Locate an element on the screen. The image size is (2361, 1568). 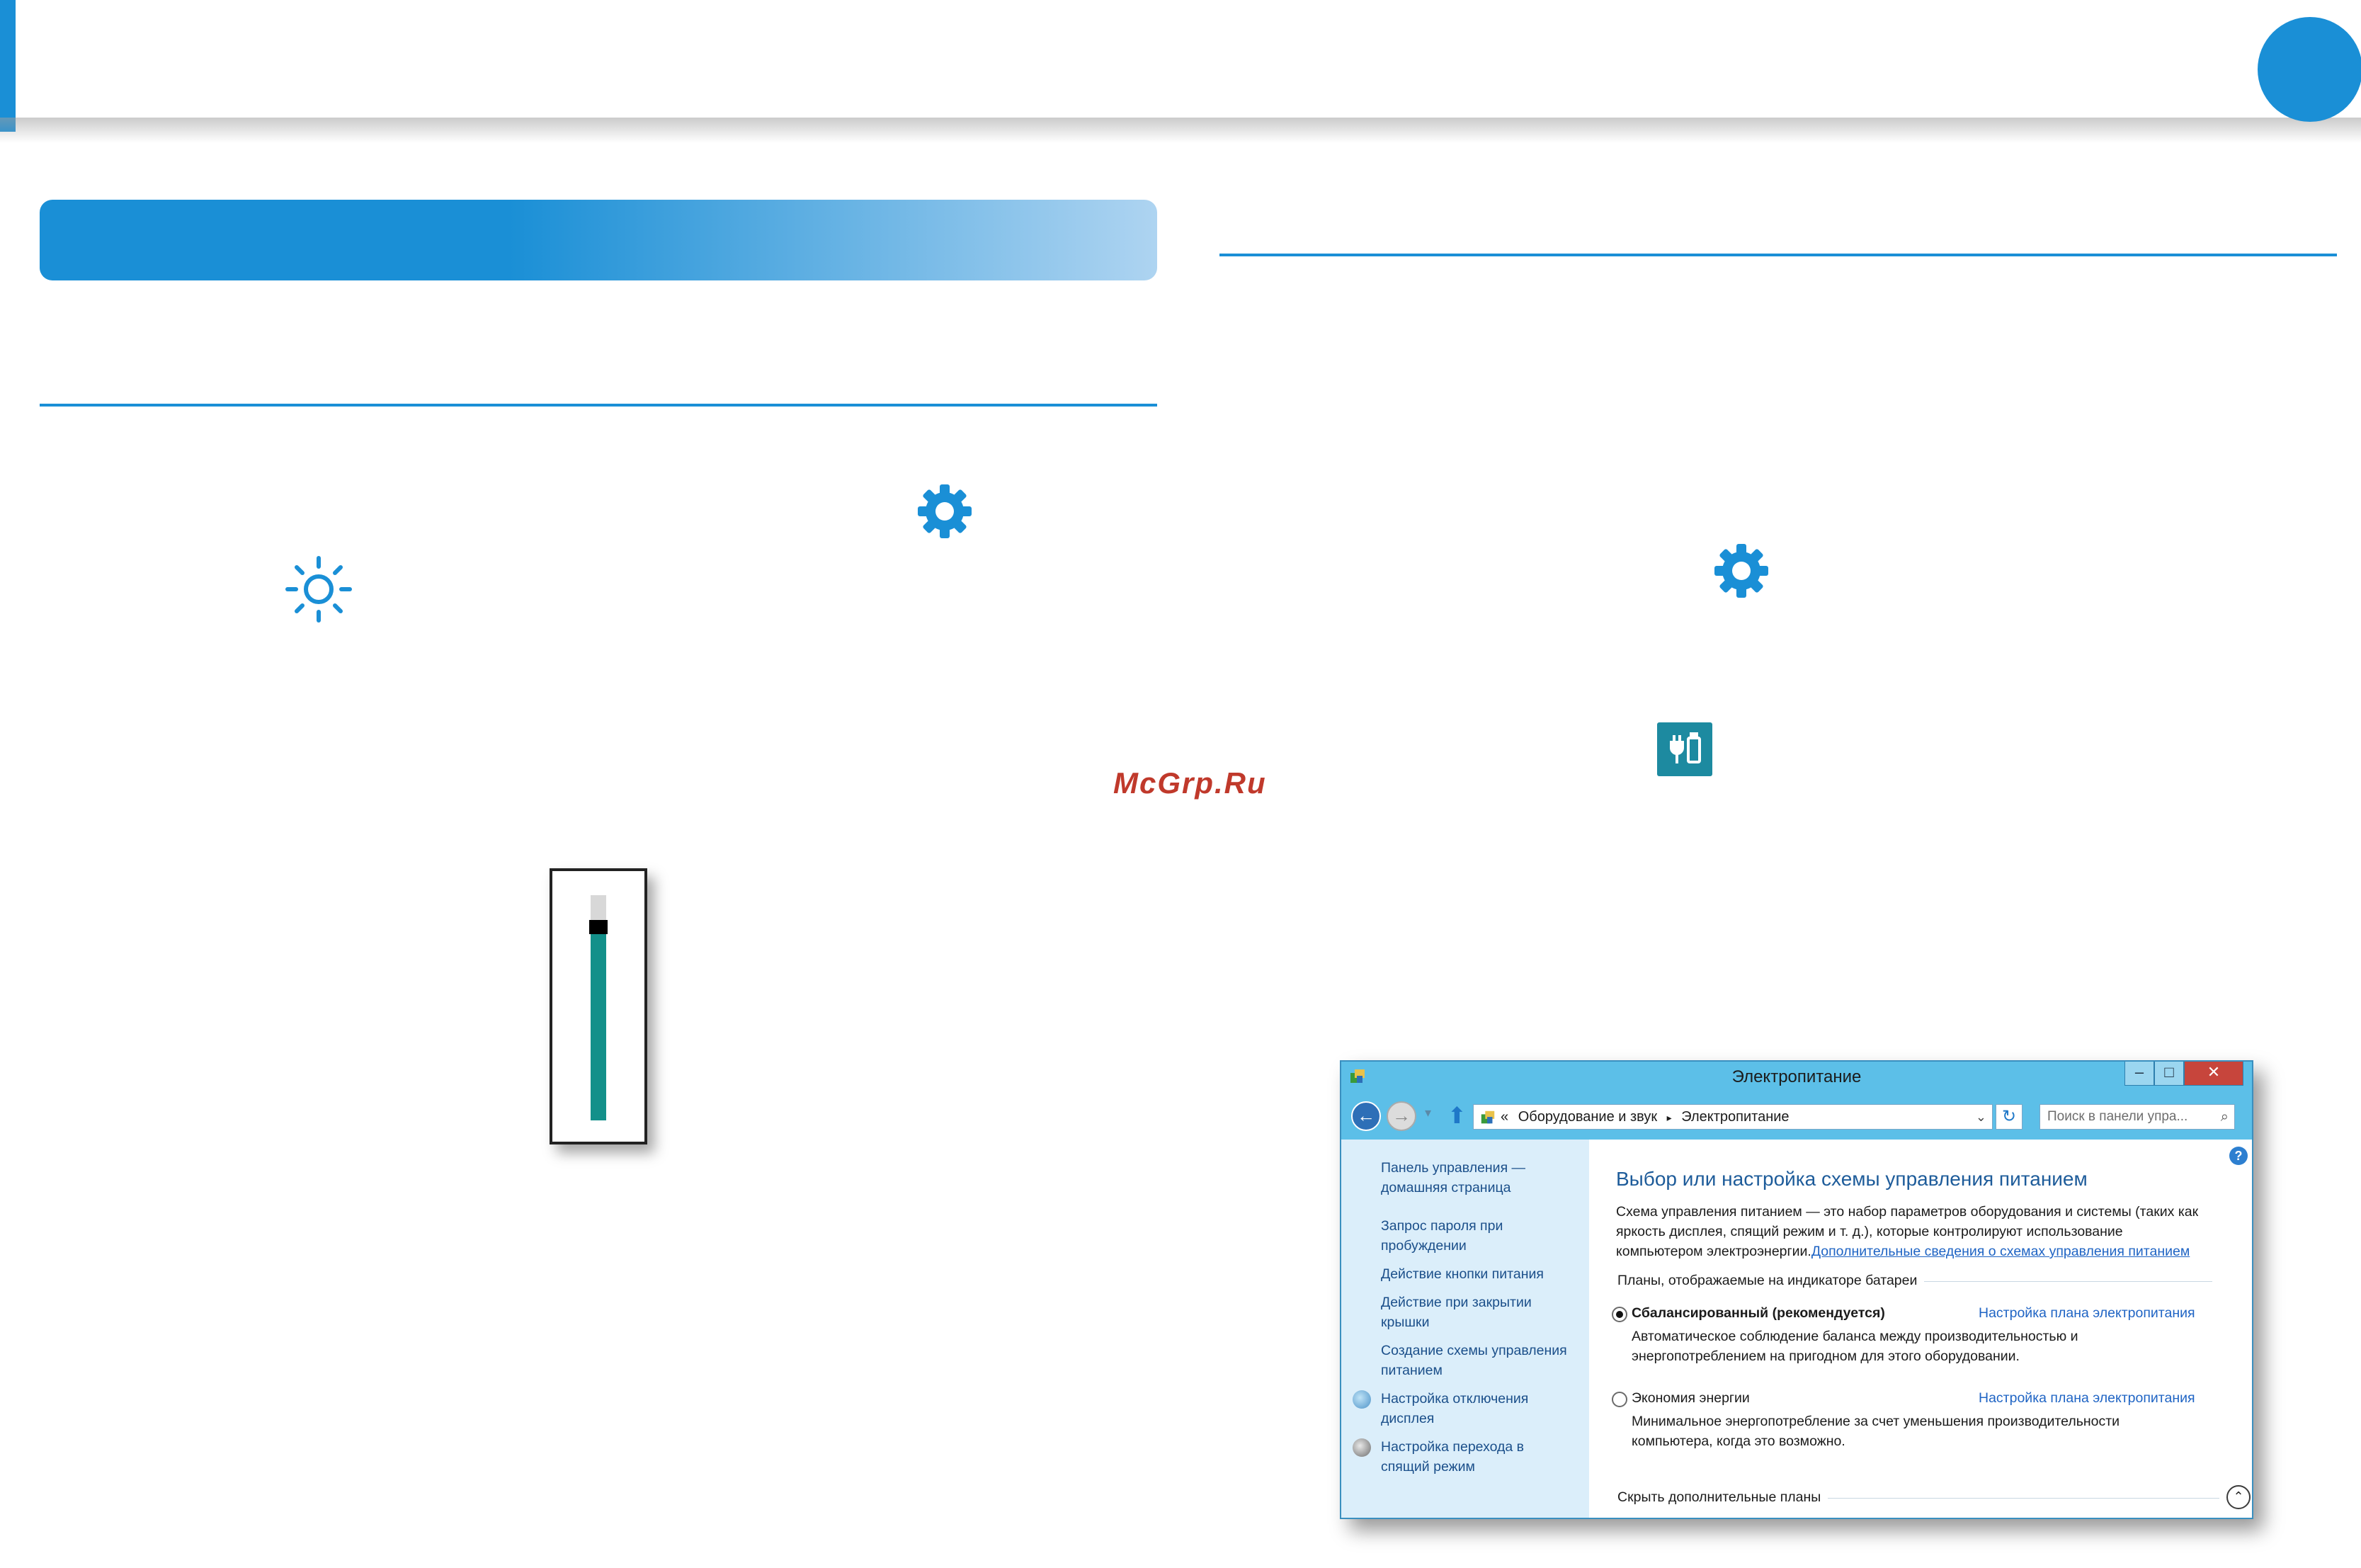
collapse-chevron-icon: ⌃ is located at coordinates (2238, 1497).